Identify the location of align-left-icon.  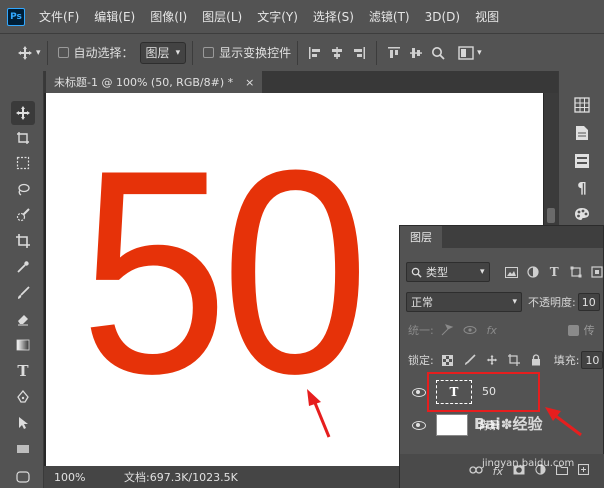
(315, 53).